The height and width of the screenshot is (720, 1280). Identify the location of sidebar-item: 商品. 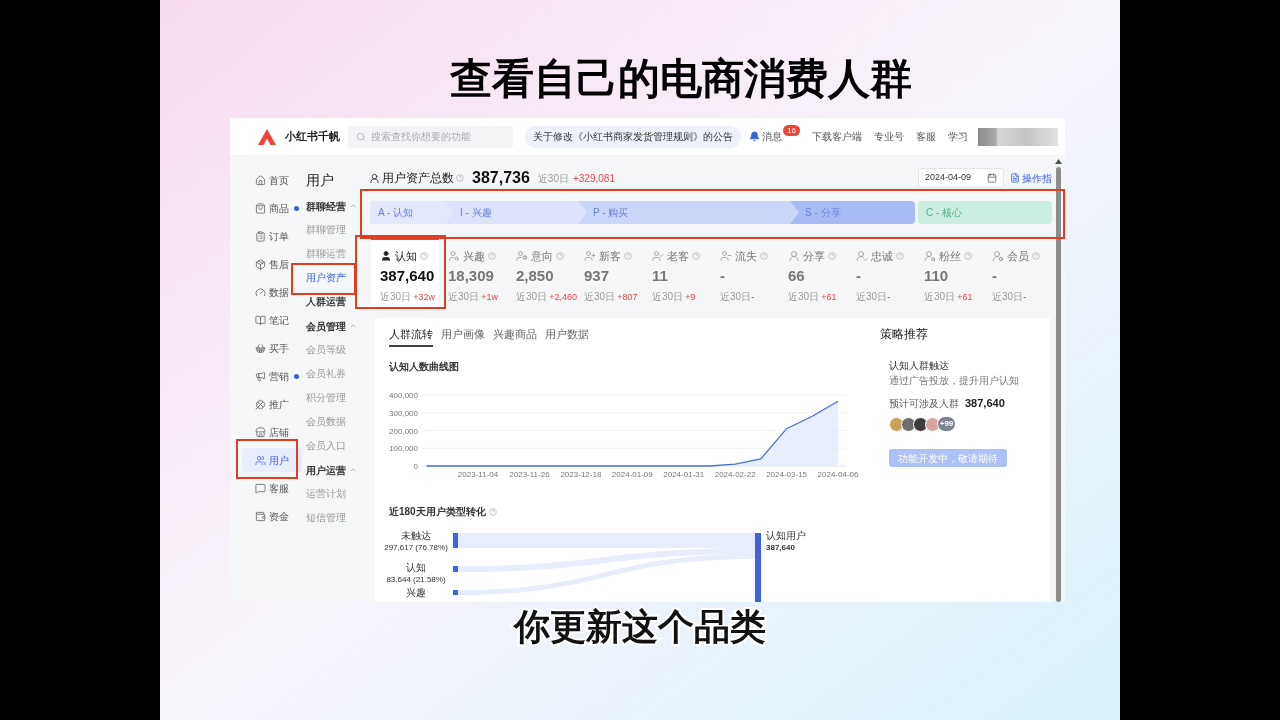
(272, 208).